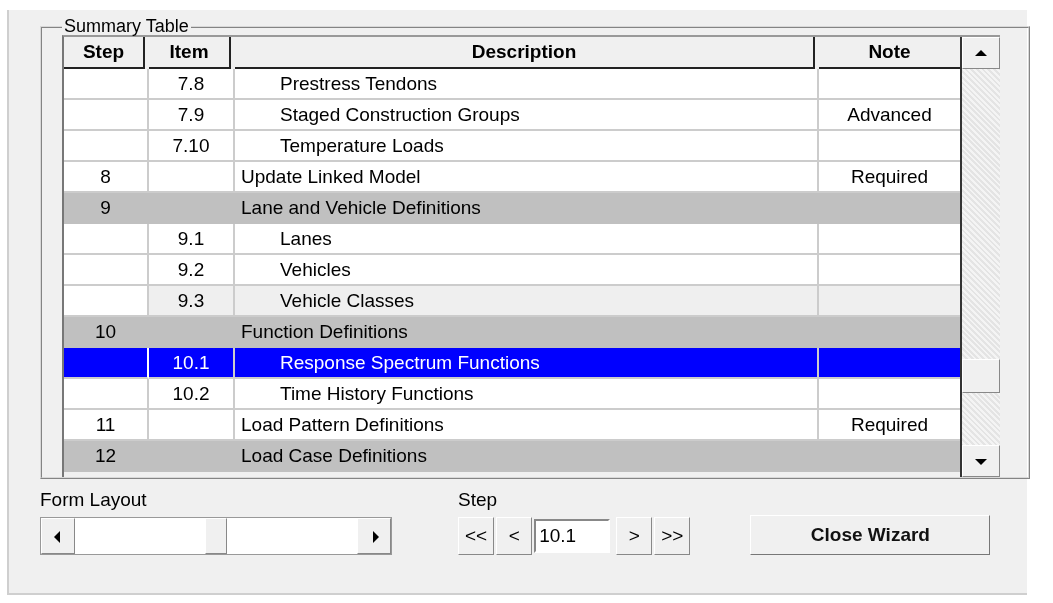 This screenshot has height=603, width=1053. I want to click on table-cell: Load Case Definitions, so click(334, 455).